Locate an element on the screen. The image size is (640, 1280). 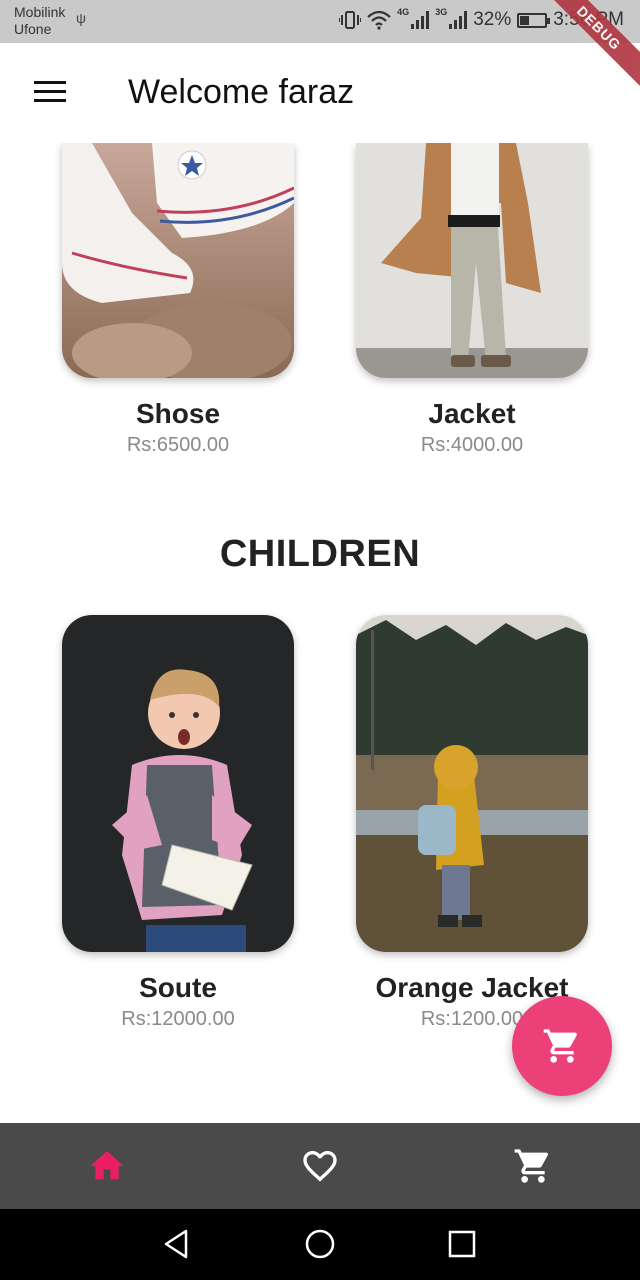
vibrate-icon is located at coordinates (350, 20).